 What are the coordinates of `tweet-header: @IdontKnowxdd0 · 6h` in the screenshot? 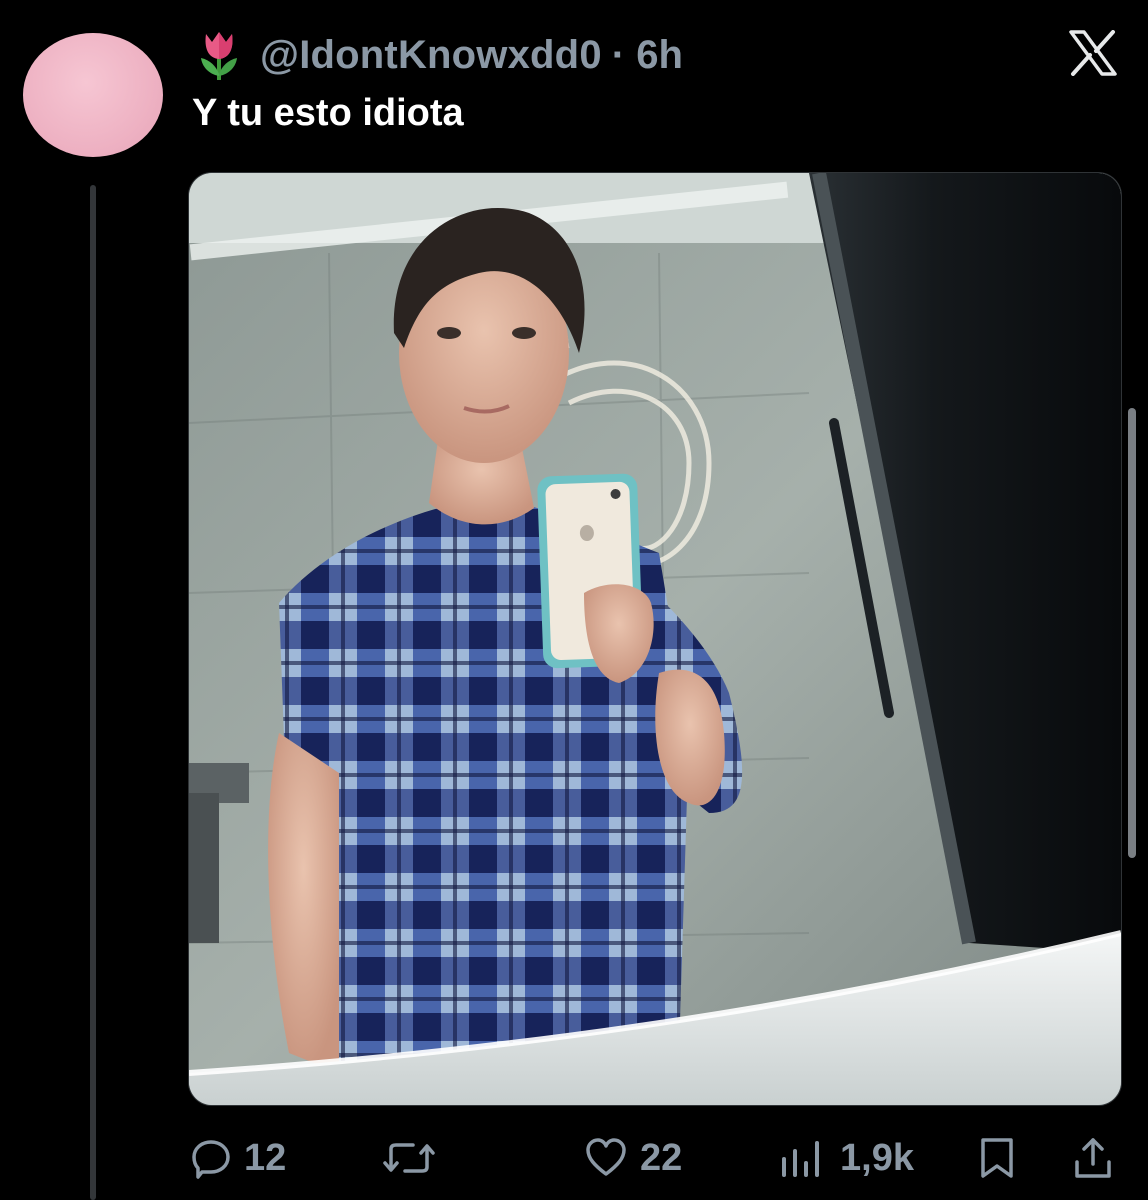 It's located at (437, 55).